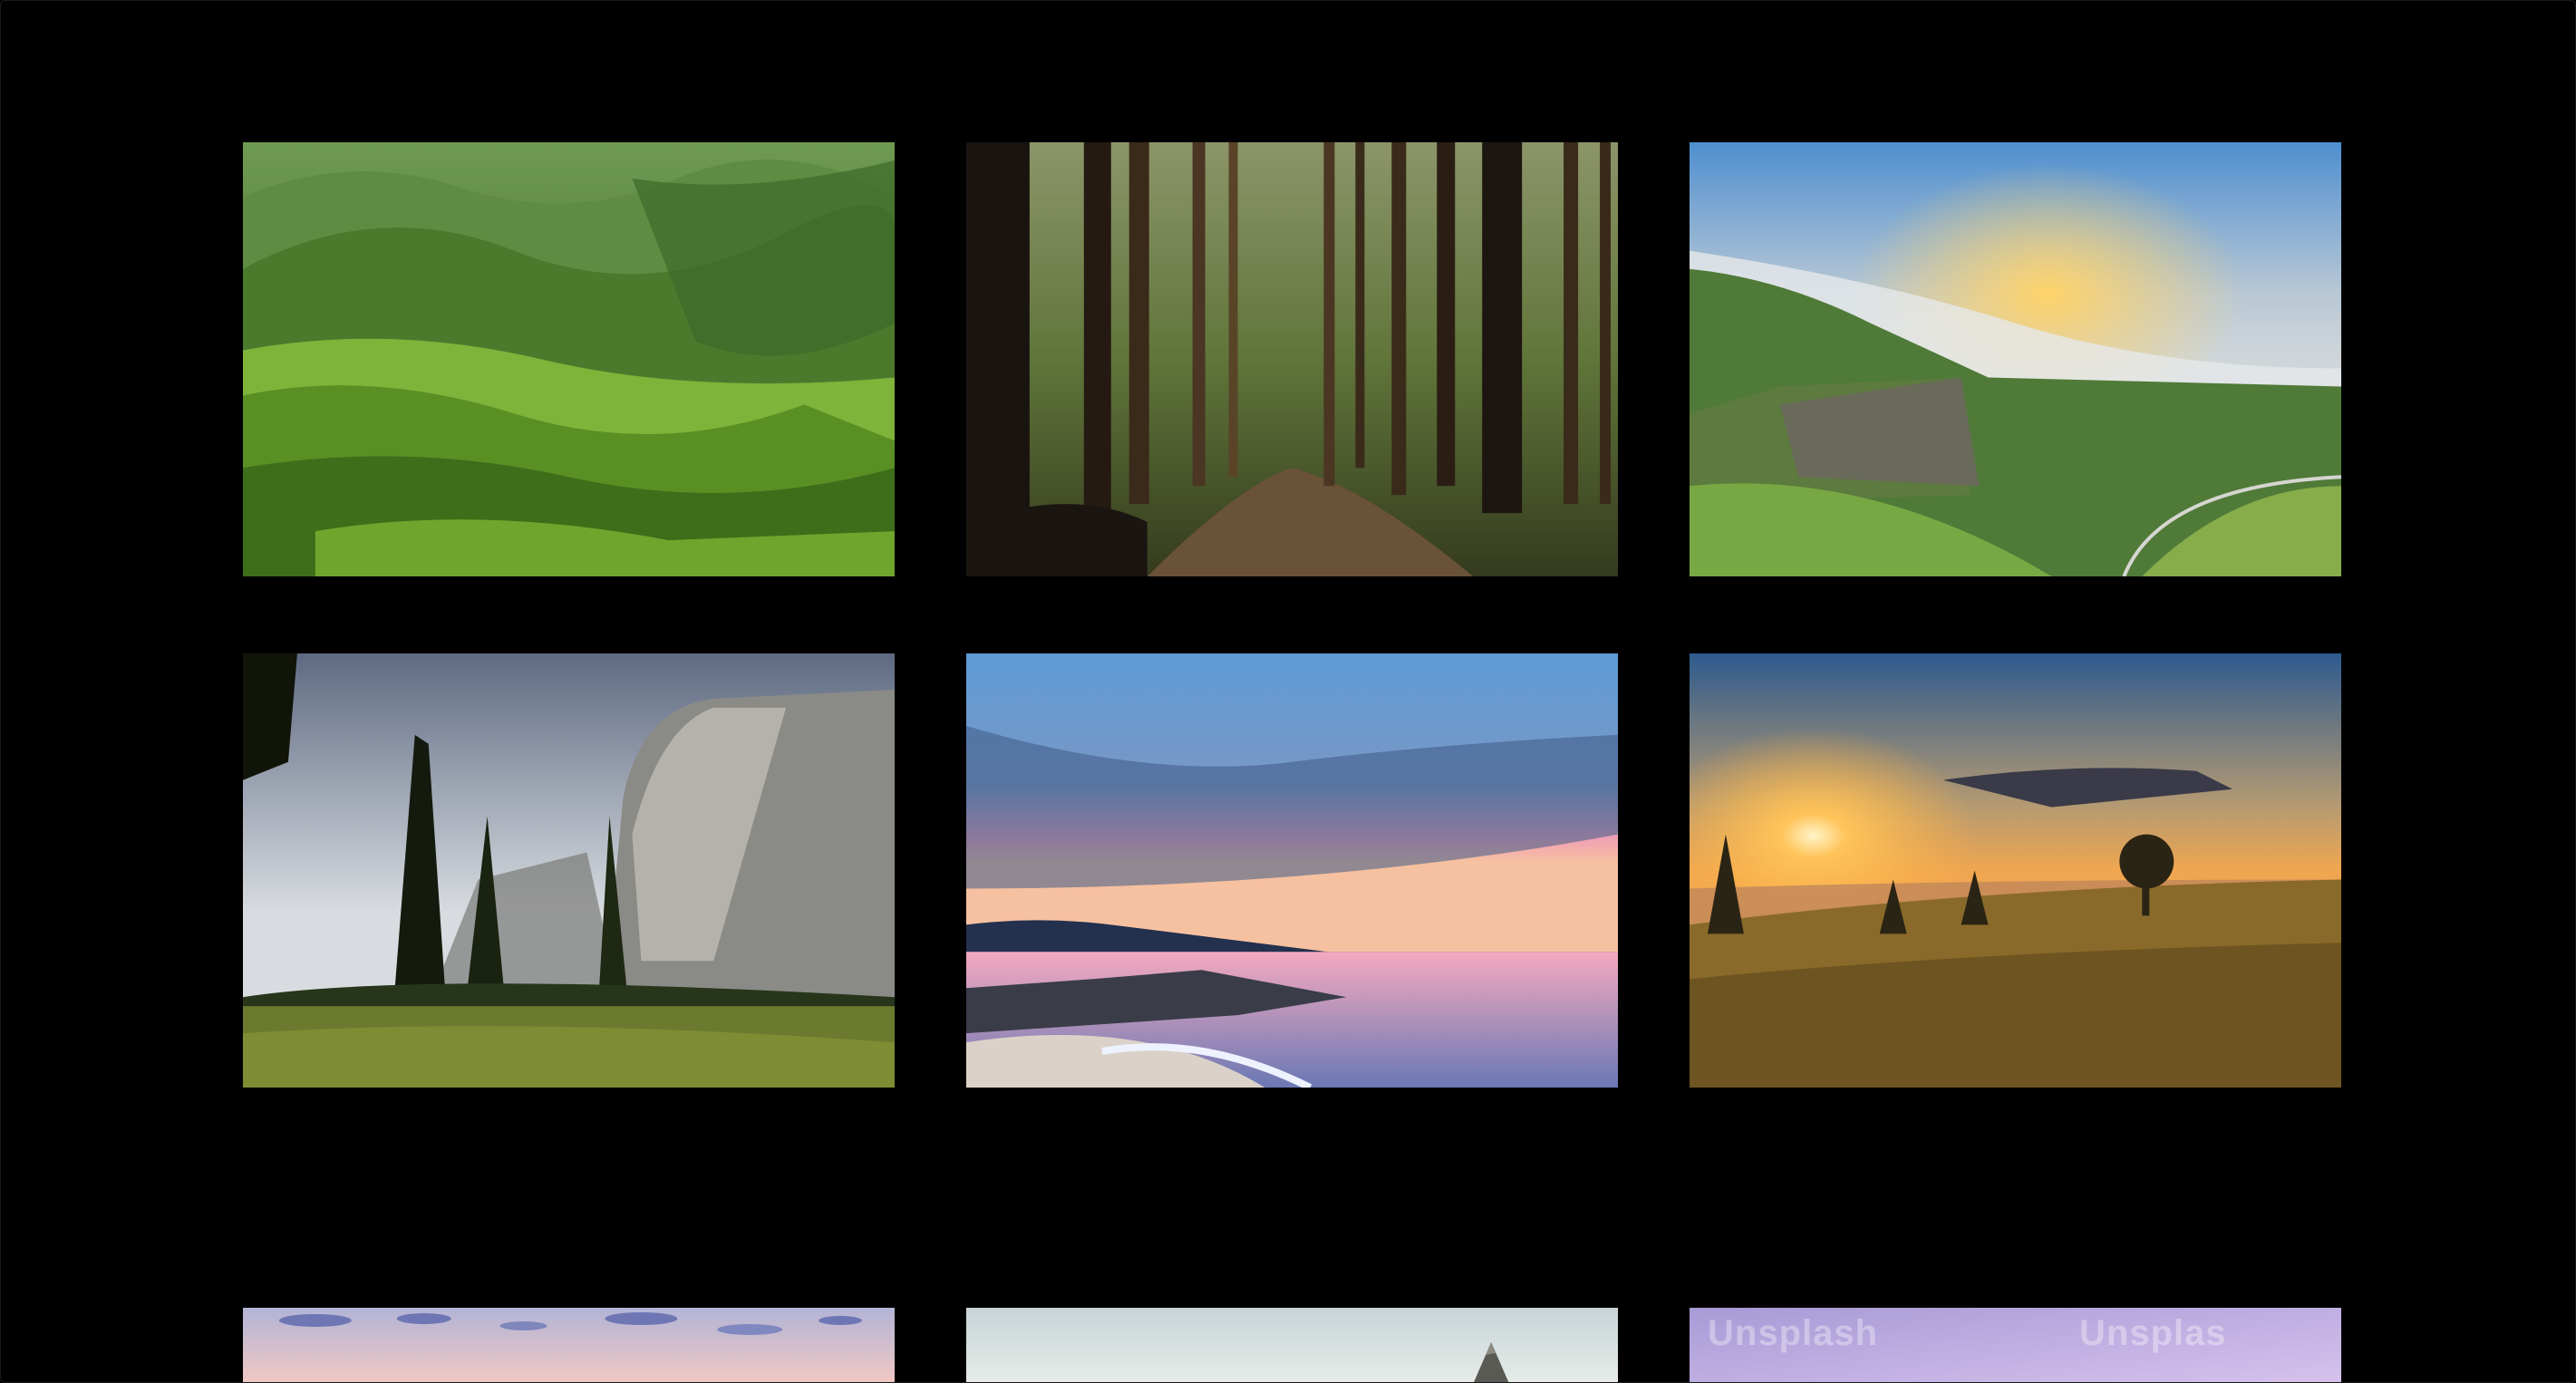  I want to click on watermark-right: Unsplas, so click(2153, 1333).